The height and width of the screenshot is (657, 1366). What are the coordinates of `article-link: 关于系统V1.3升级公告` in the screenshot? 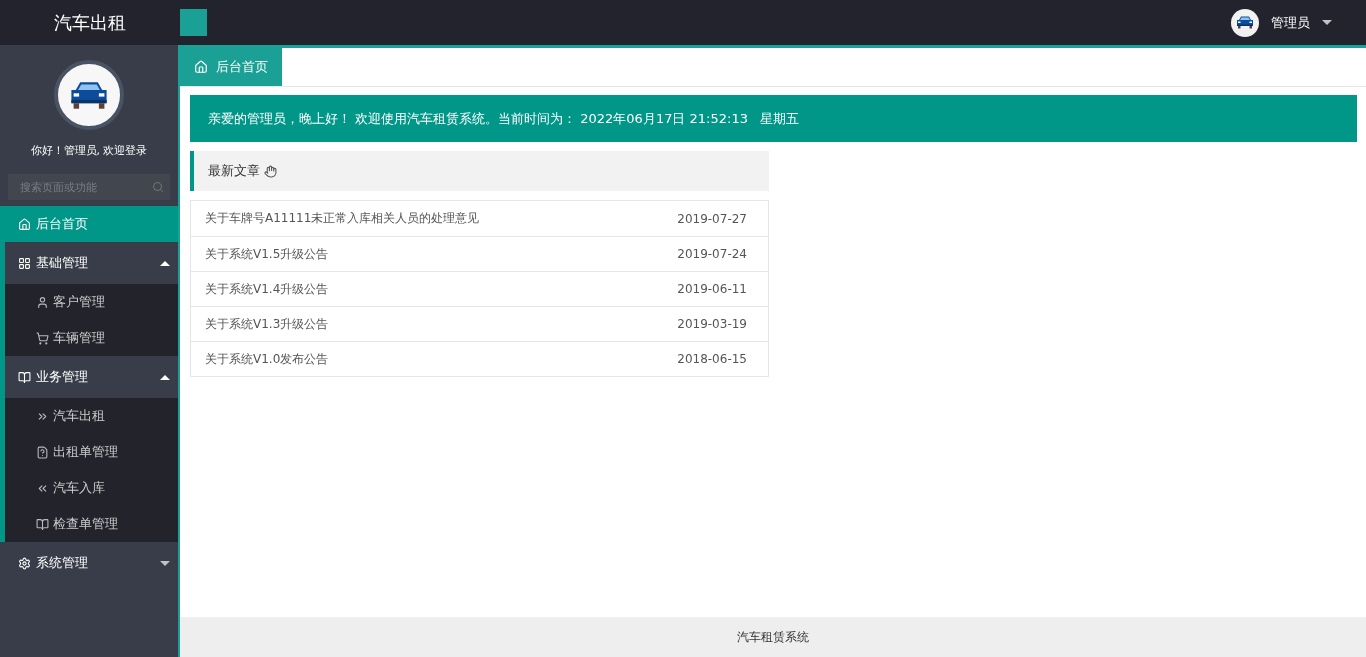 It's located at (267, 324).